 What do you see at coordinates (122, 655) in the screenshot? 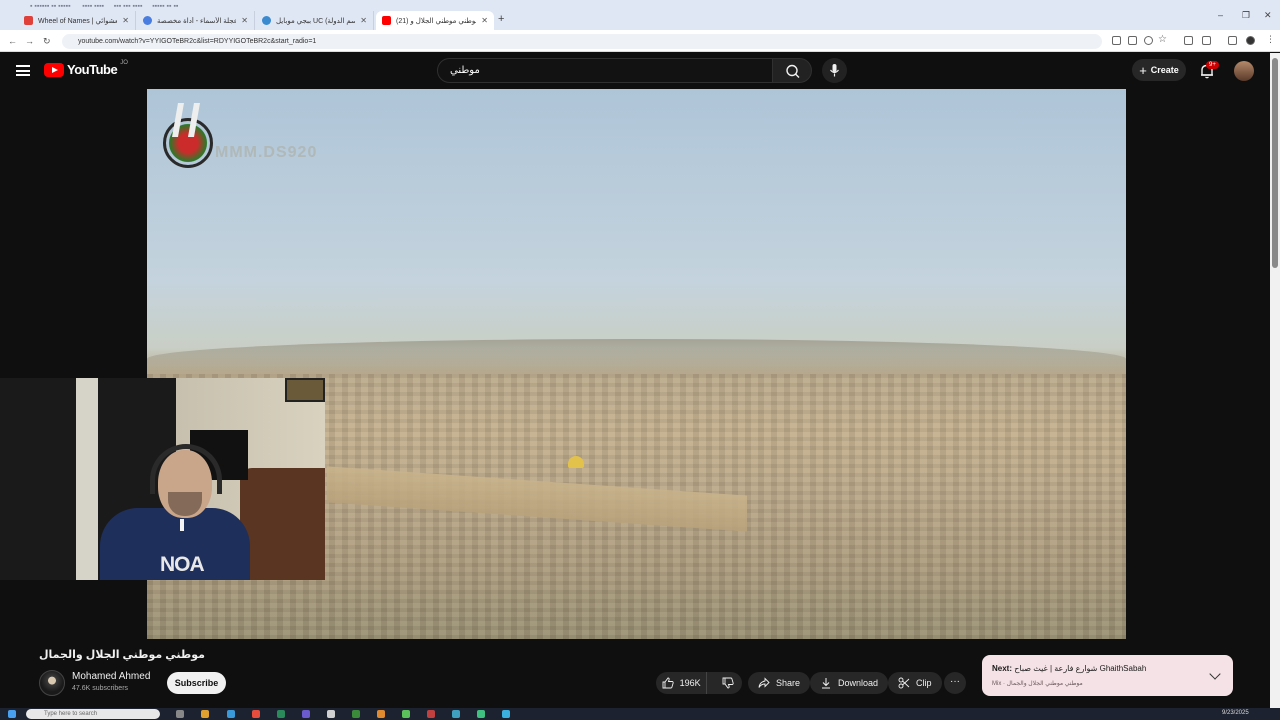
I see `video-title: موطني موطني الجلال والجمال` at bounding box center [122, 655].